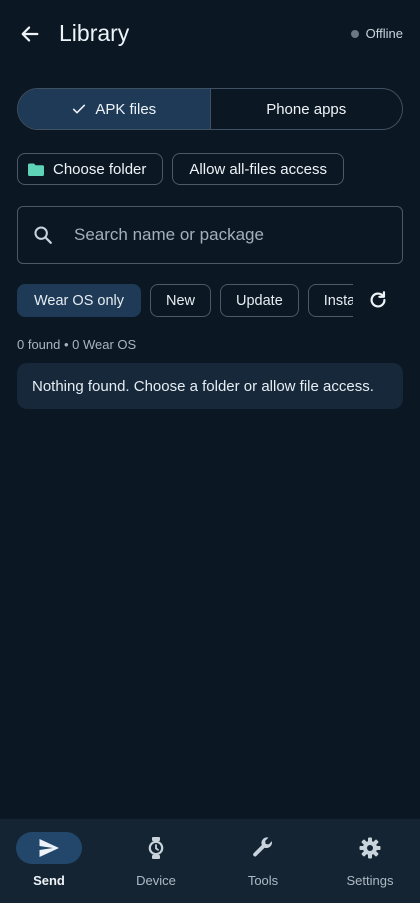 The image size is (420, 903). I want to click on nav-label-settings: Settings, so click(370, 880).